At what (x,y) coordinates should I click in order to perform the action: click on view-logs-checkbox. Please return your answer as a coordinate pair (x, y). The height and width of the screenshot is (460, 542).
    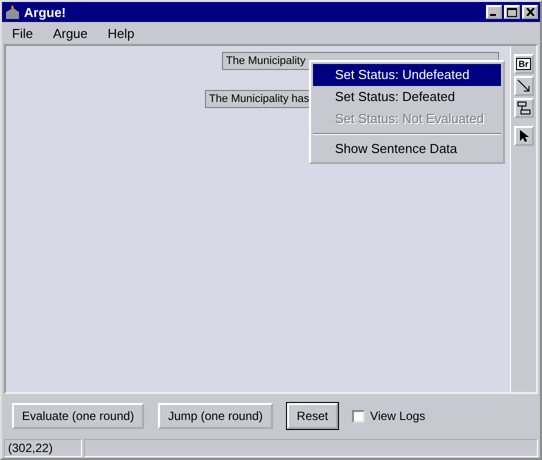
    Looking at the image, I should click on (359, 416).